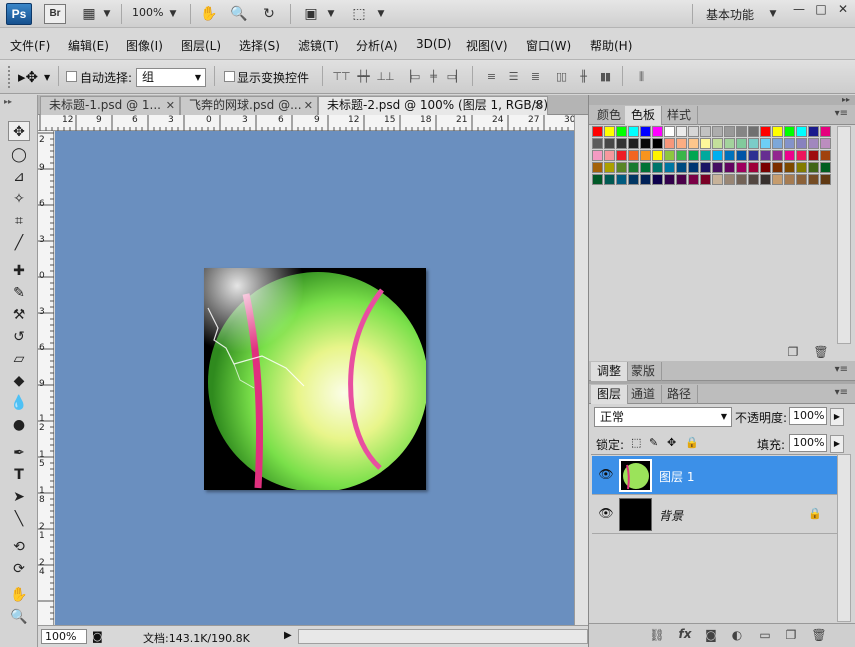  I want to click on menu-layer: 图层(L), so click(201, 45).